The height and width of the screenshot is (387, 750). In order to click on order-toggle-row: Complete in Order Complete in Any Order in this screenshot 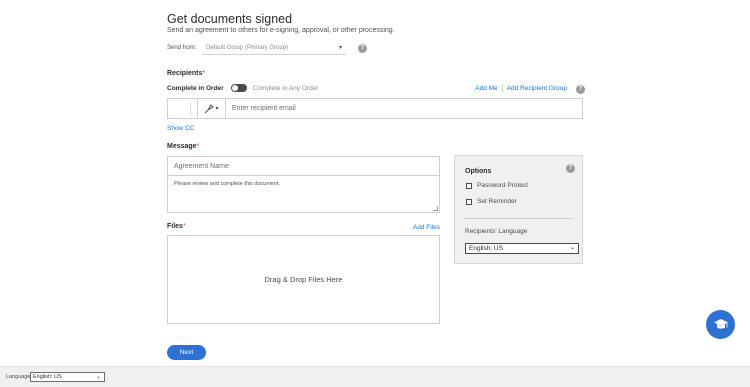, I will do `click(242, 88)`.